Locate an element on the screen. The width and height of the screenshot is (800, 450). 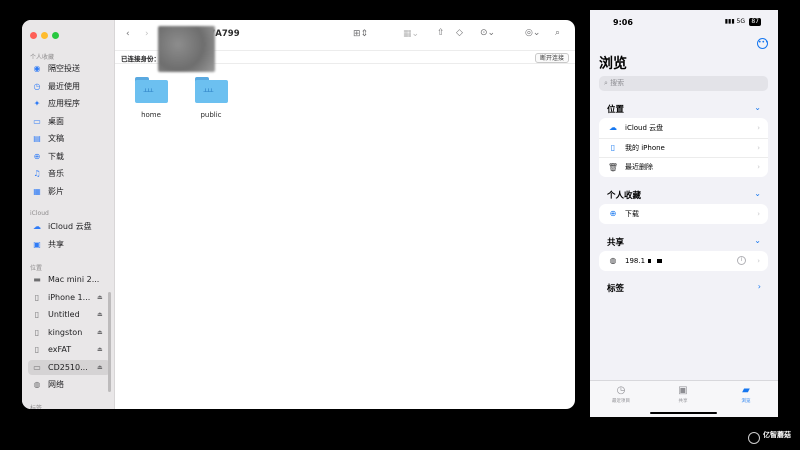
more-actions-icon: ⊙⌄ is located at coordinates (487, 33).